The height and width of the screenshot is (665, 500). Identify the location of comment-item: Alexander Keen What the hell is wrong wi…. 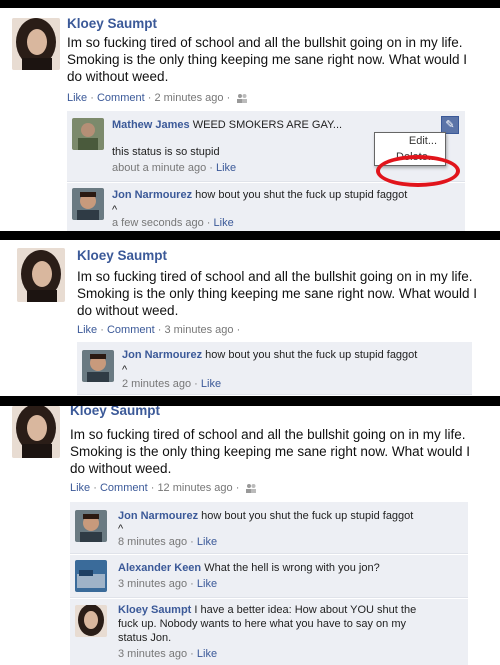
(269, 576).